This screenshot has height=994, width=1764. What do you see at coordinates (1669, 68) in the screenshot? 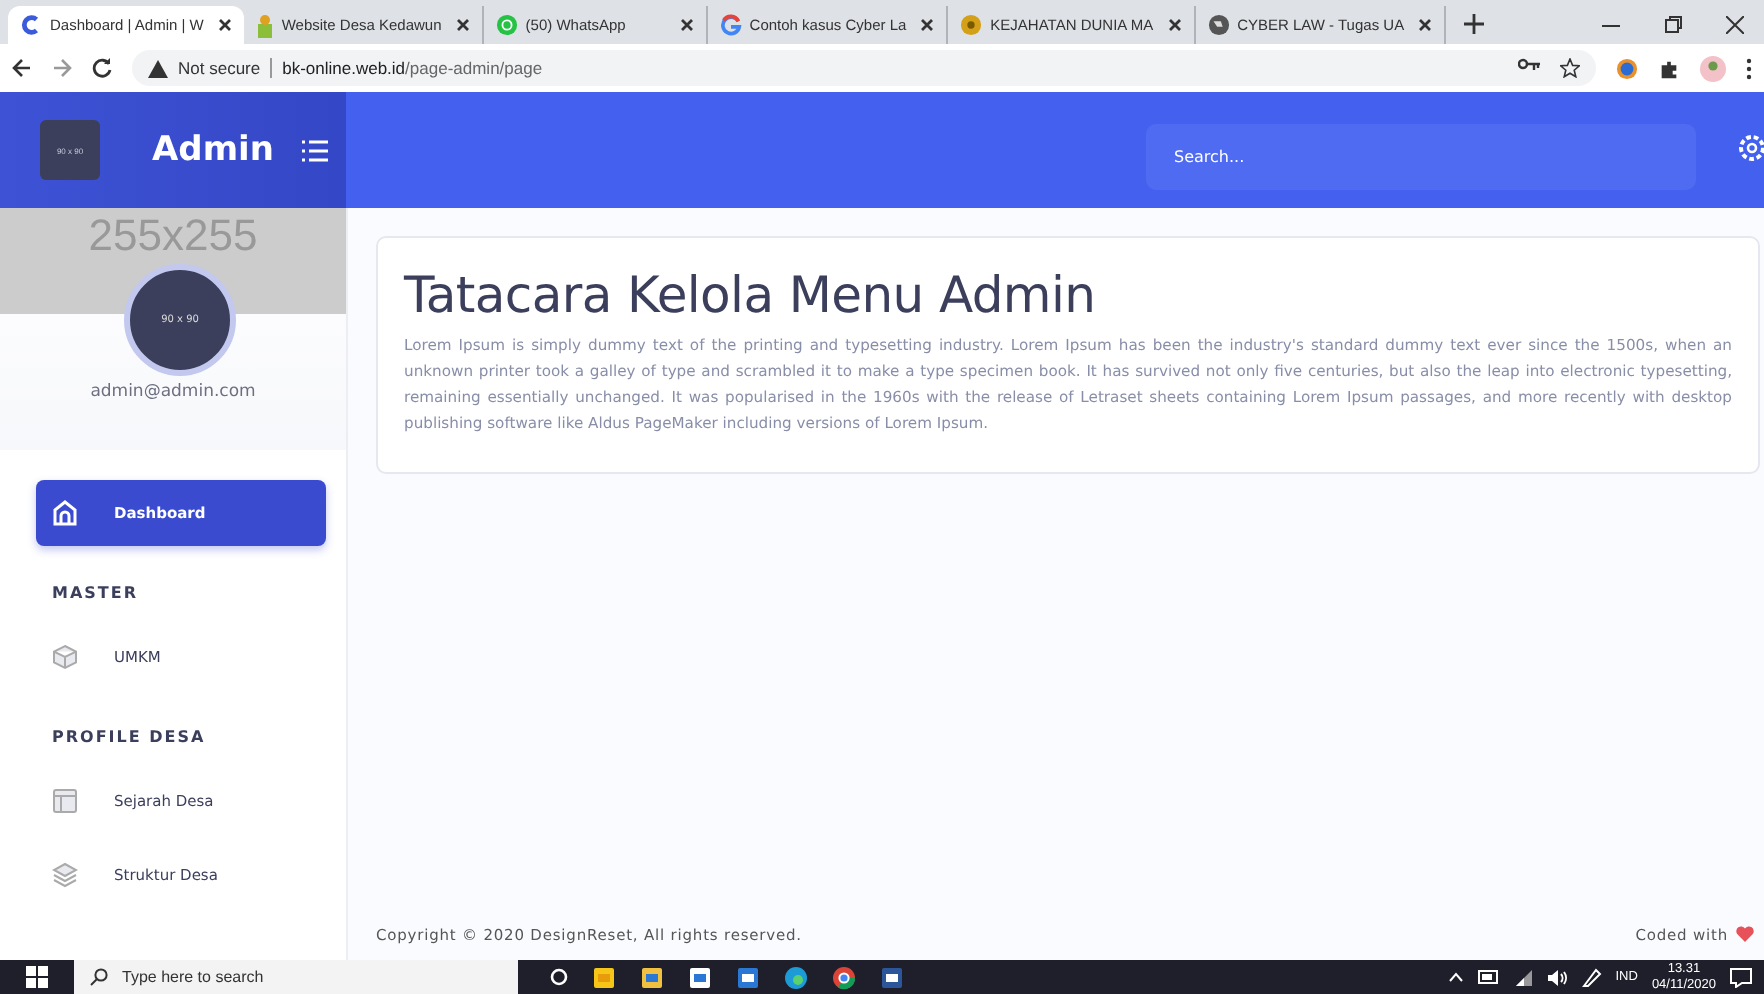
I see `puzzle-icon` at bounding box center [1669, 68].